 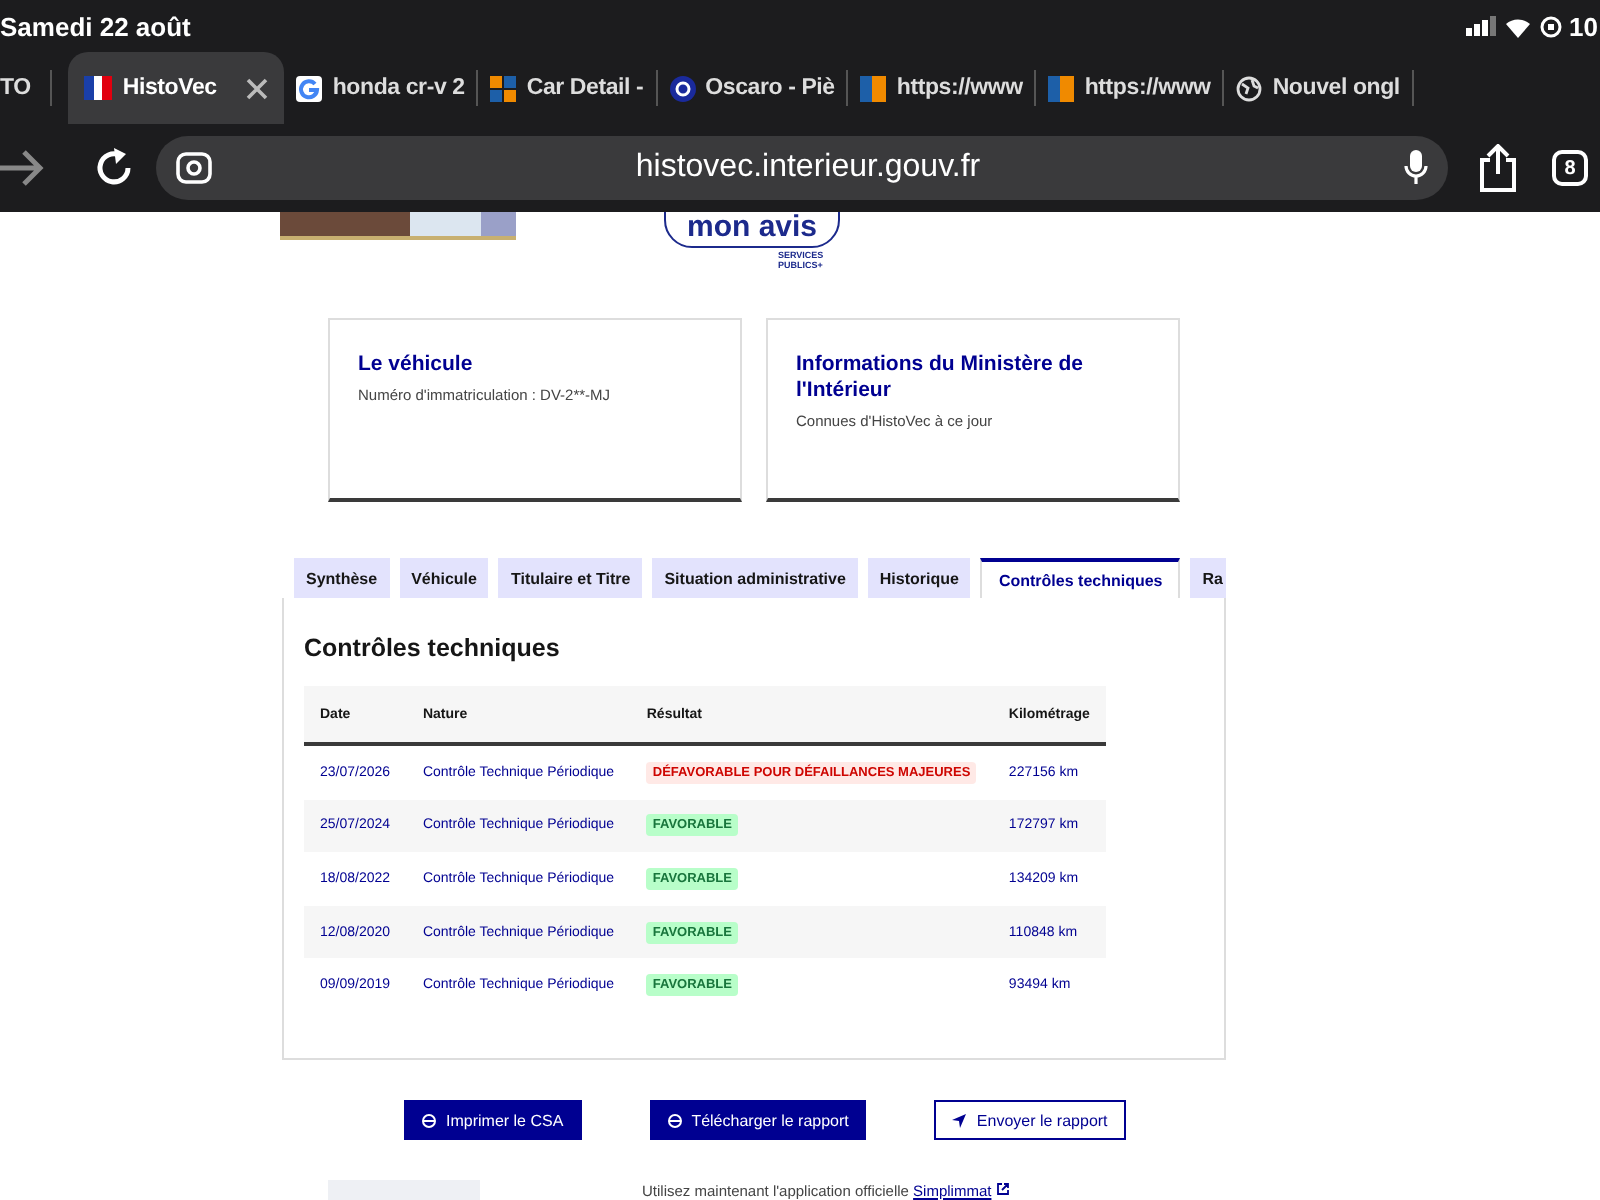 I want to click on browser-tab: HistoVec, so click(x=176, y=88).